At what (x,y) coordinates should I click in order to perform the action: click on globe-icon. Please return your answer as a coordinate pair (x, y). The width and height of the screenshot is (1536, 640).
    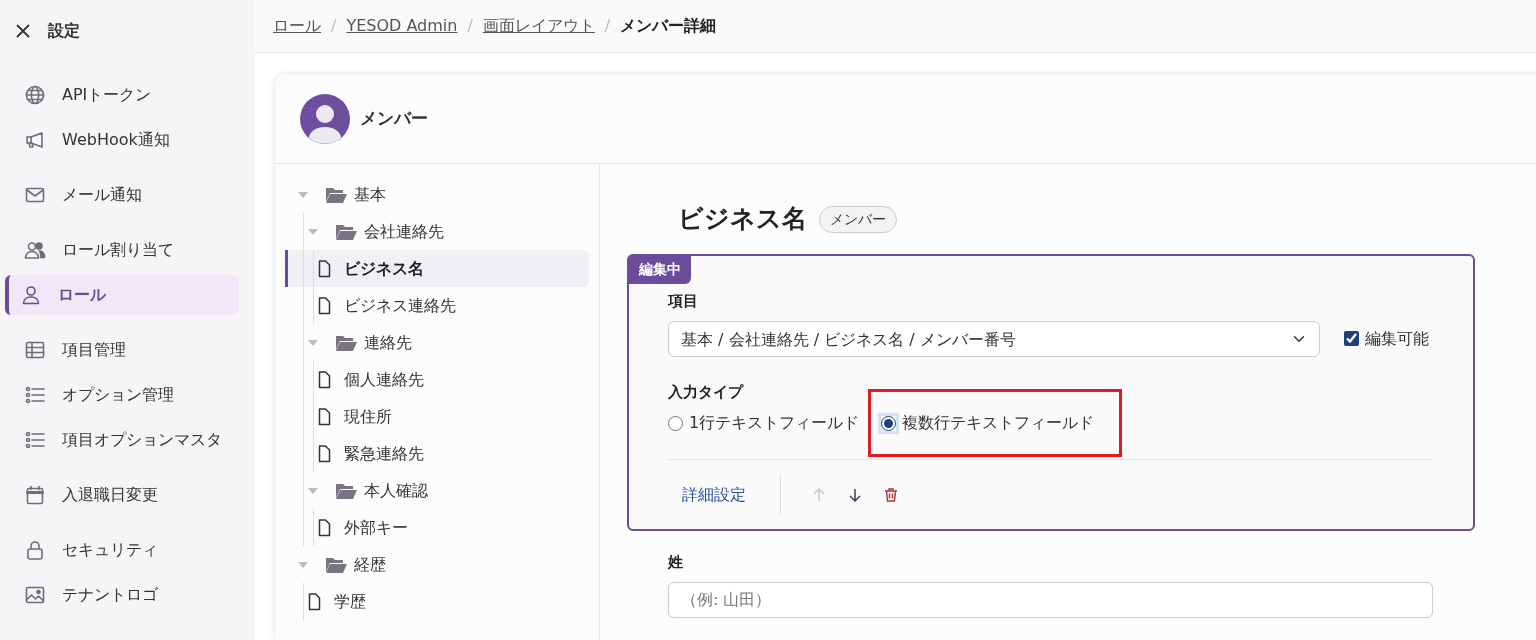
    Looking at the image, I should click on (35, 95).